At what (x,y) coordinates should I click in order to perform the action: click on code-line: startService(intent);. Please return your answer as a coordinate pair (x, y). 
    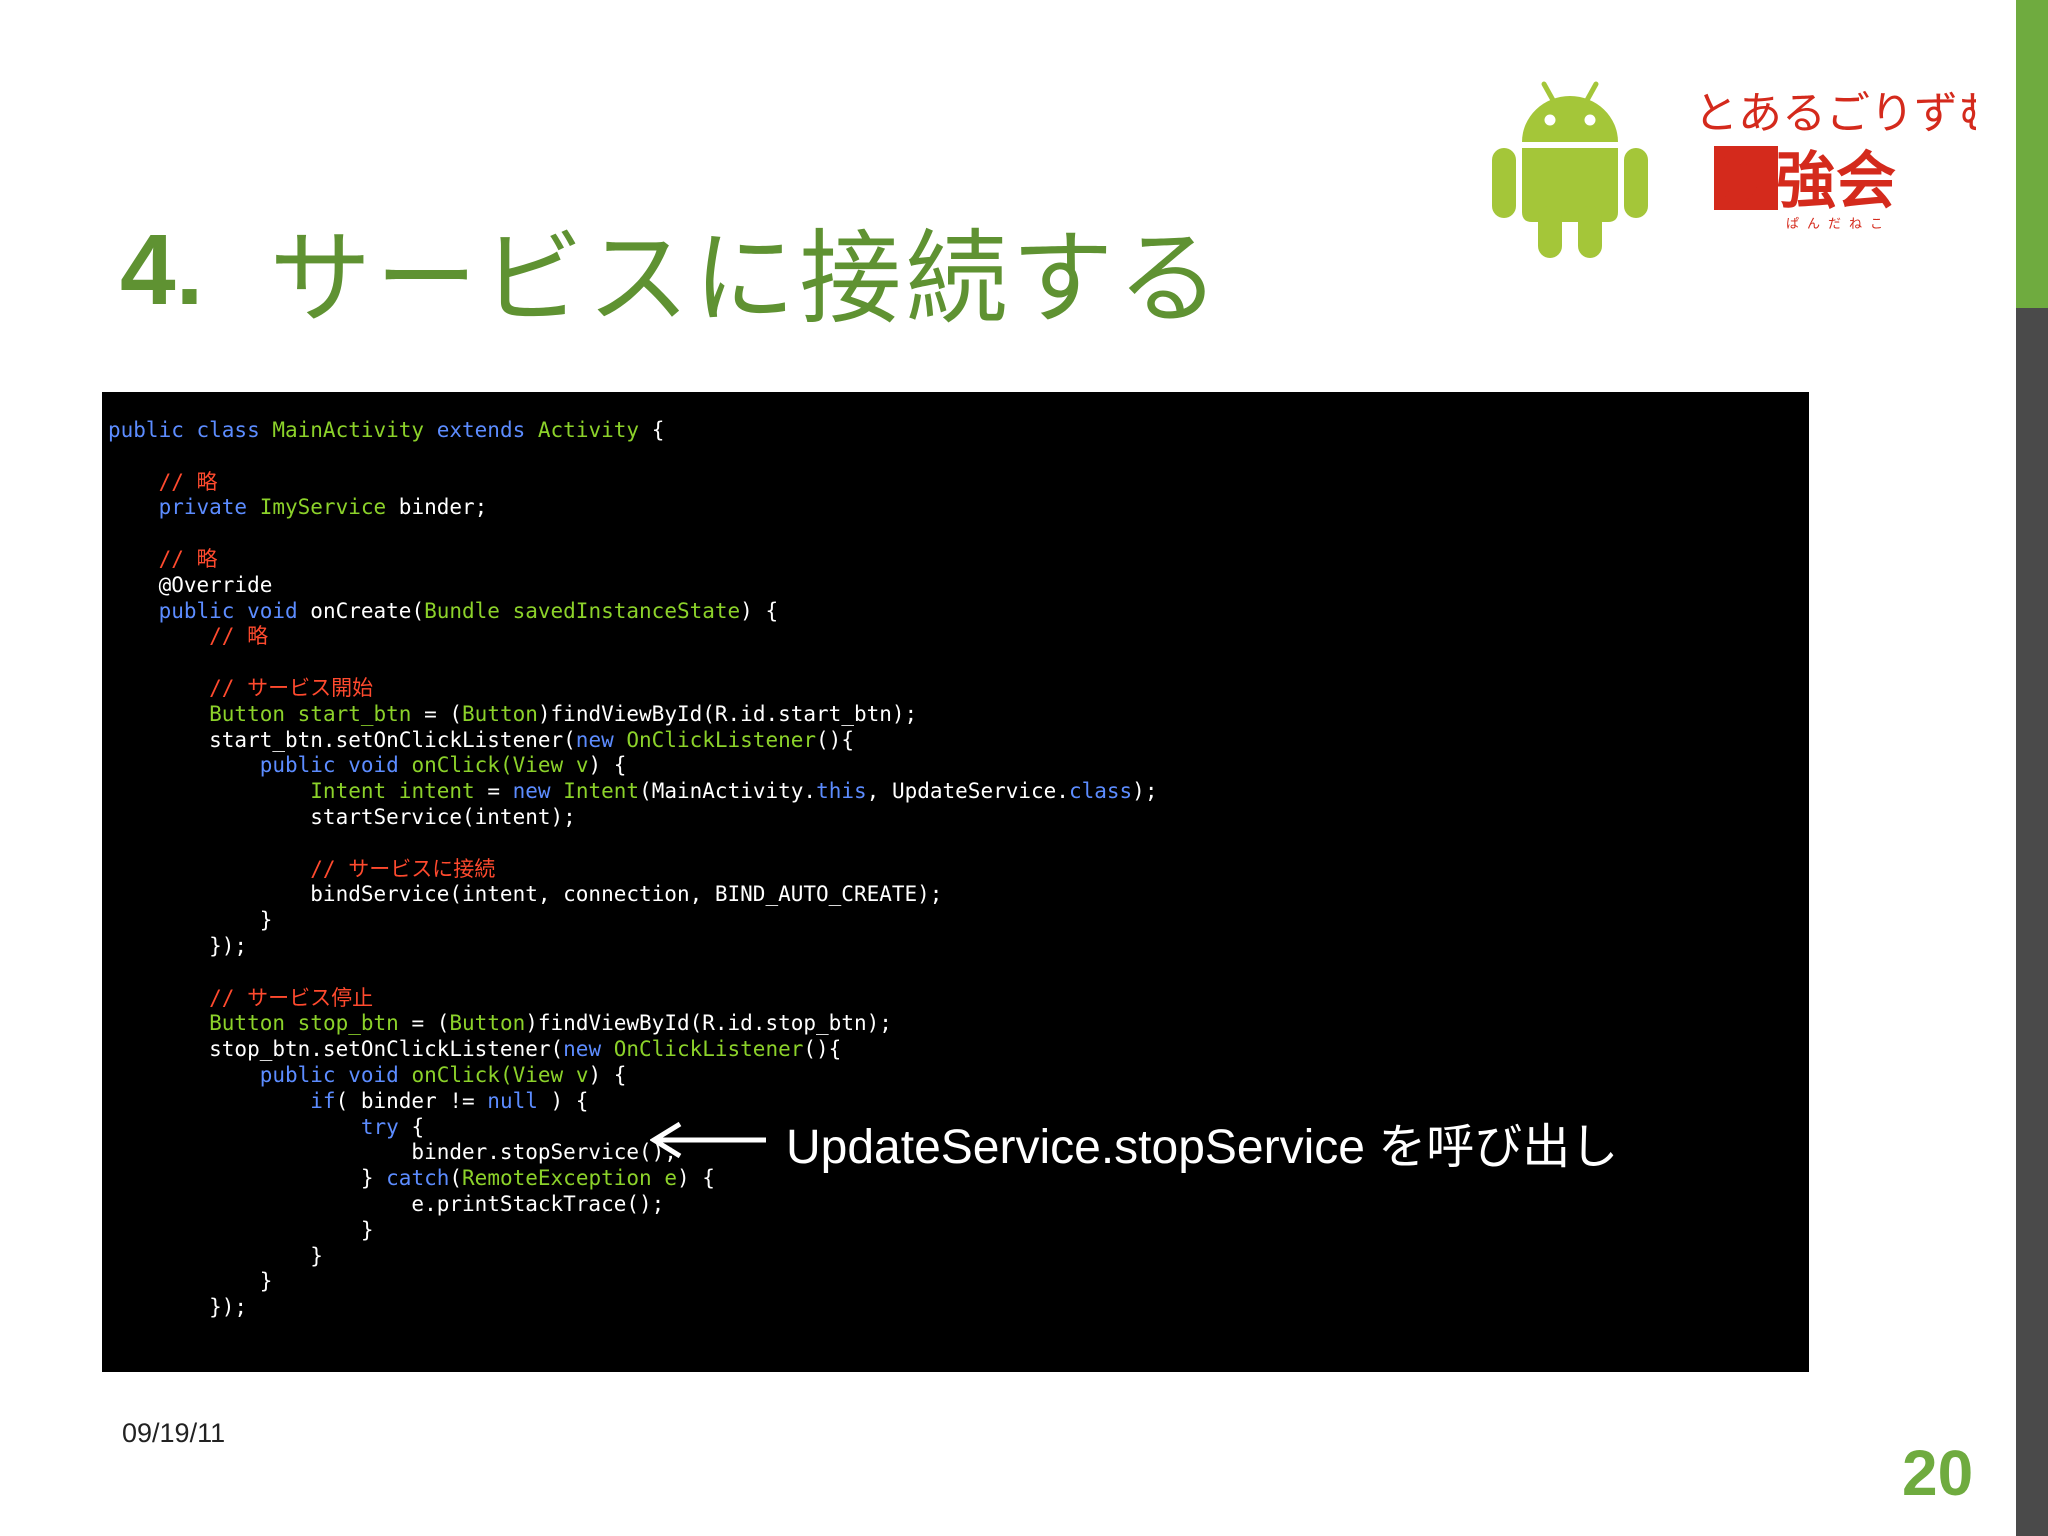
    Looking at the image, I should click on (342, 816).